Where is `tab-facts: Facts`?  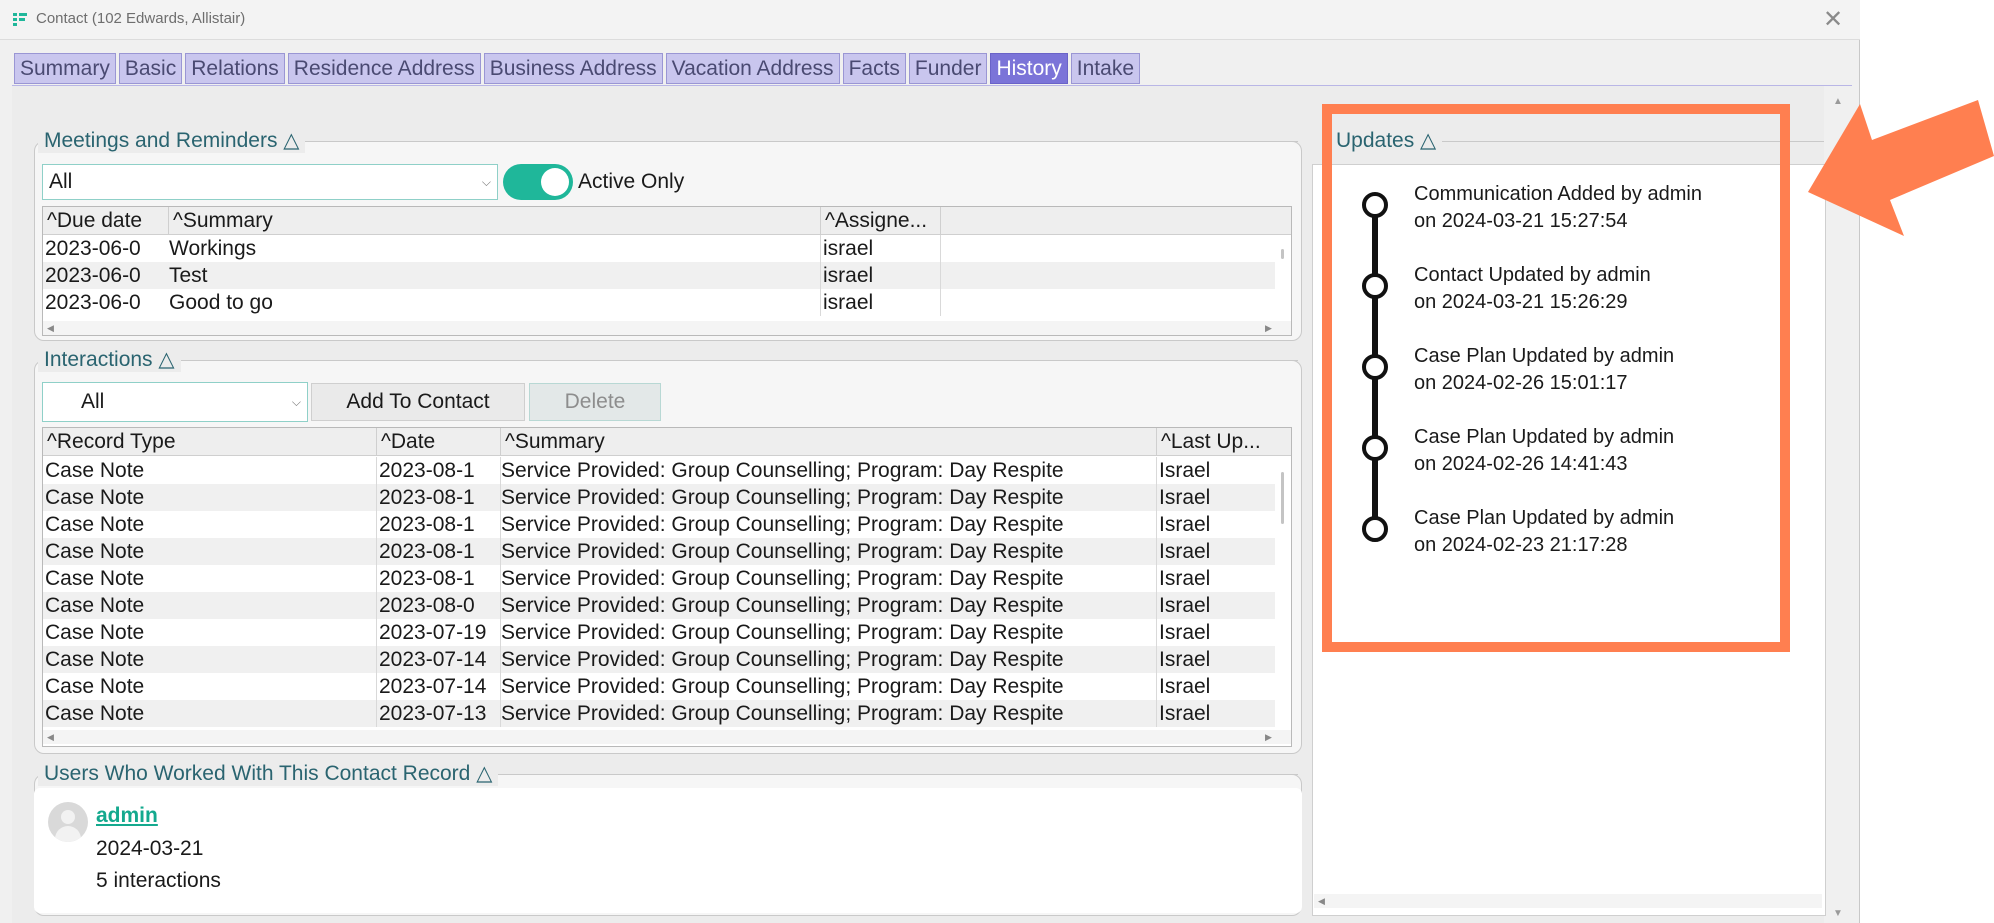
tab-facts: Facts is located at coordinates (874, 68).